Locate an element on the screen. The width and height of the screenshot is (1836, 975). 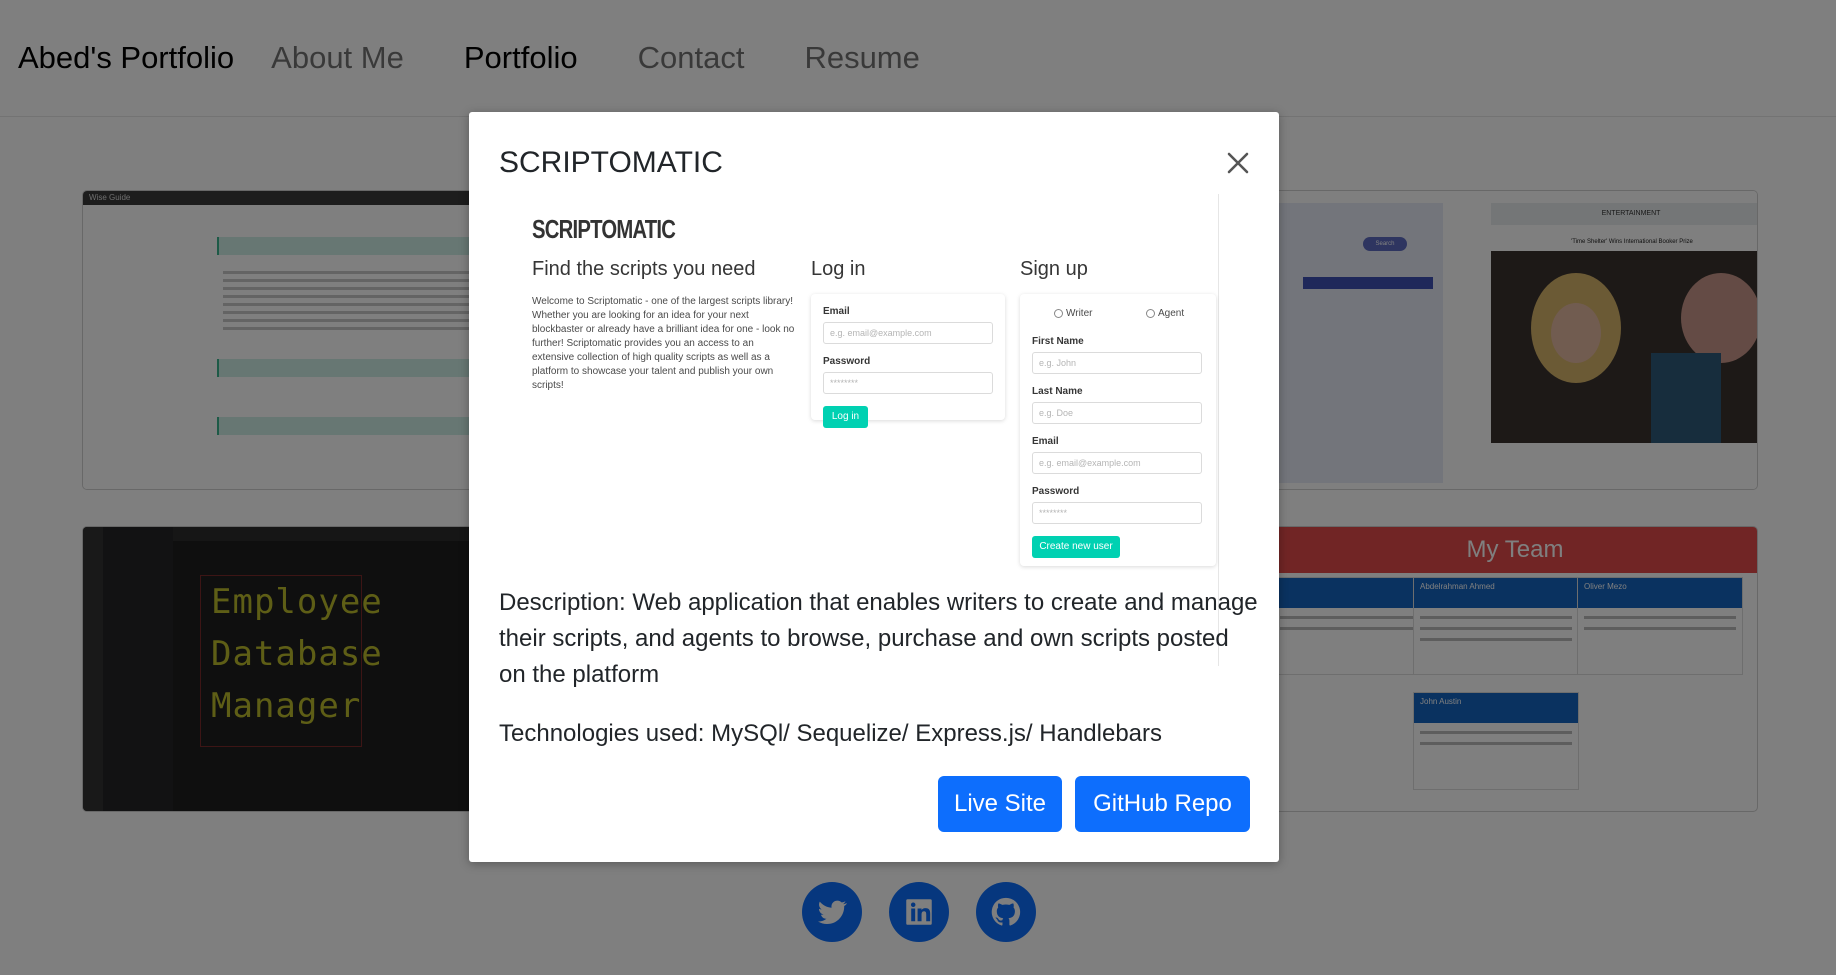
modal-title: SCRIPTOMATIC is located at coordinates (611, 162).